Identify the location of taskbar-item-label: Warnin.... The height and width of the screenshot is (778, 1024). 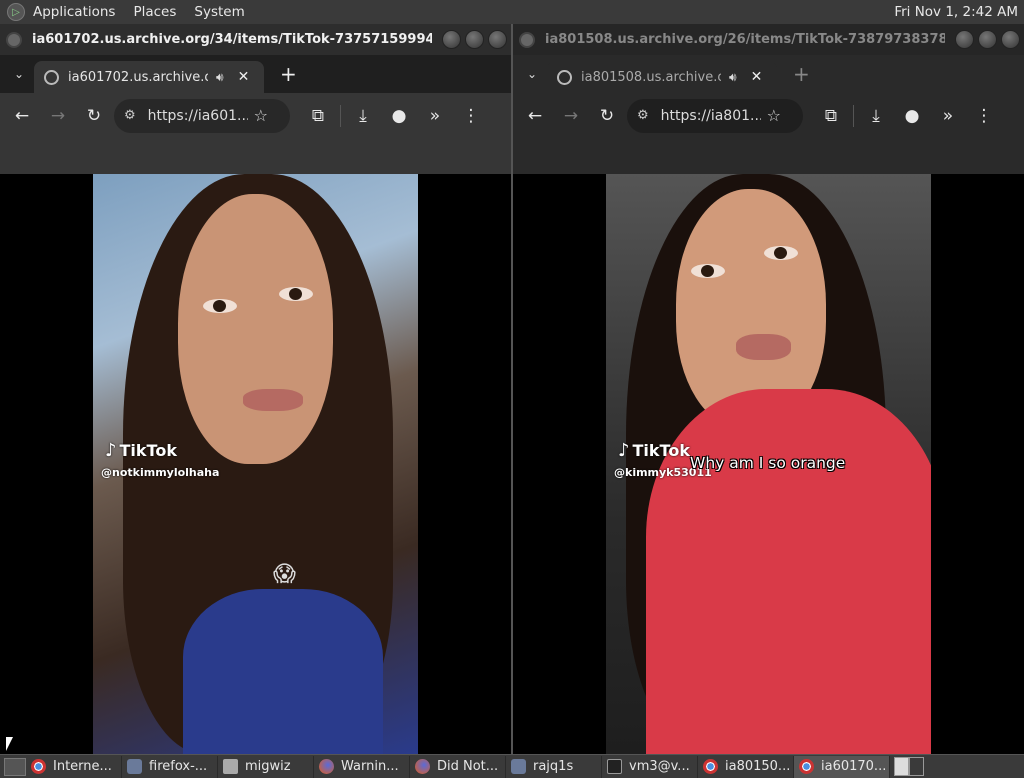
(370, 766).